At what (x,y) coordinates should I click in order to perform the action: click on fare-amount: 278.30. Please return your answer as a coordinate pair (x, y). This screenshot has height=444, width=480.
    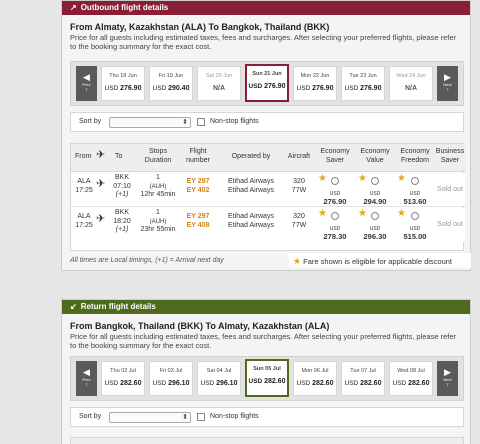
    Looking at the image, I should click on (335, 236).